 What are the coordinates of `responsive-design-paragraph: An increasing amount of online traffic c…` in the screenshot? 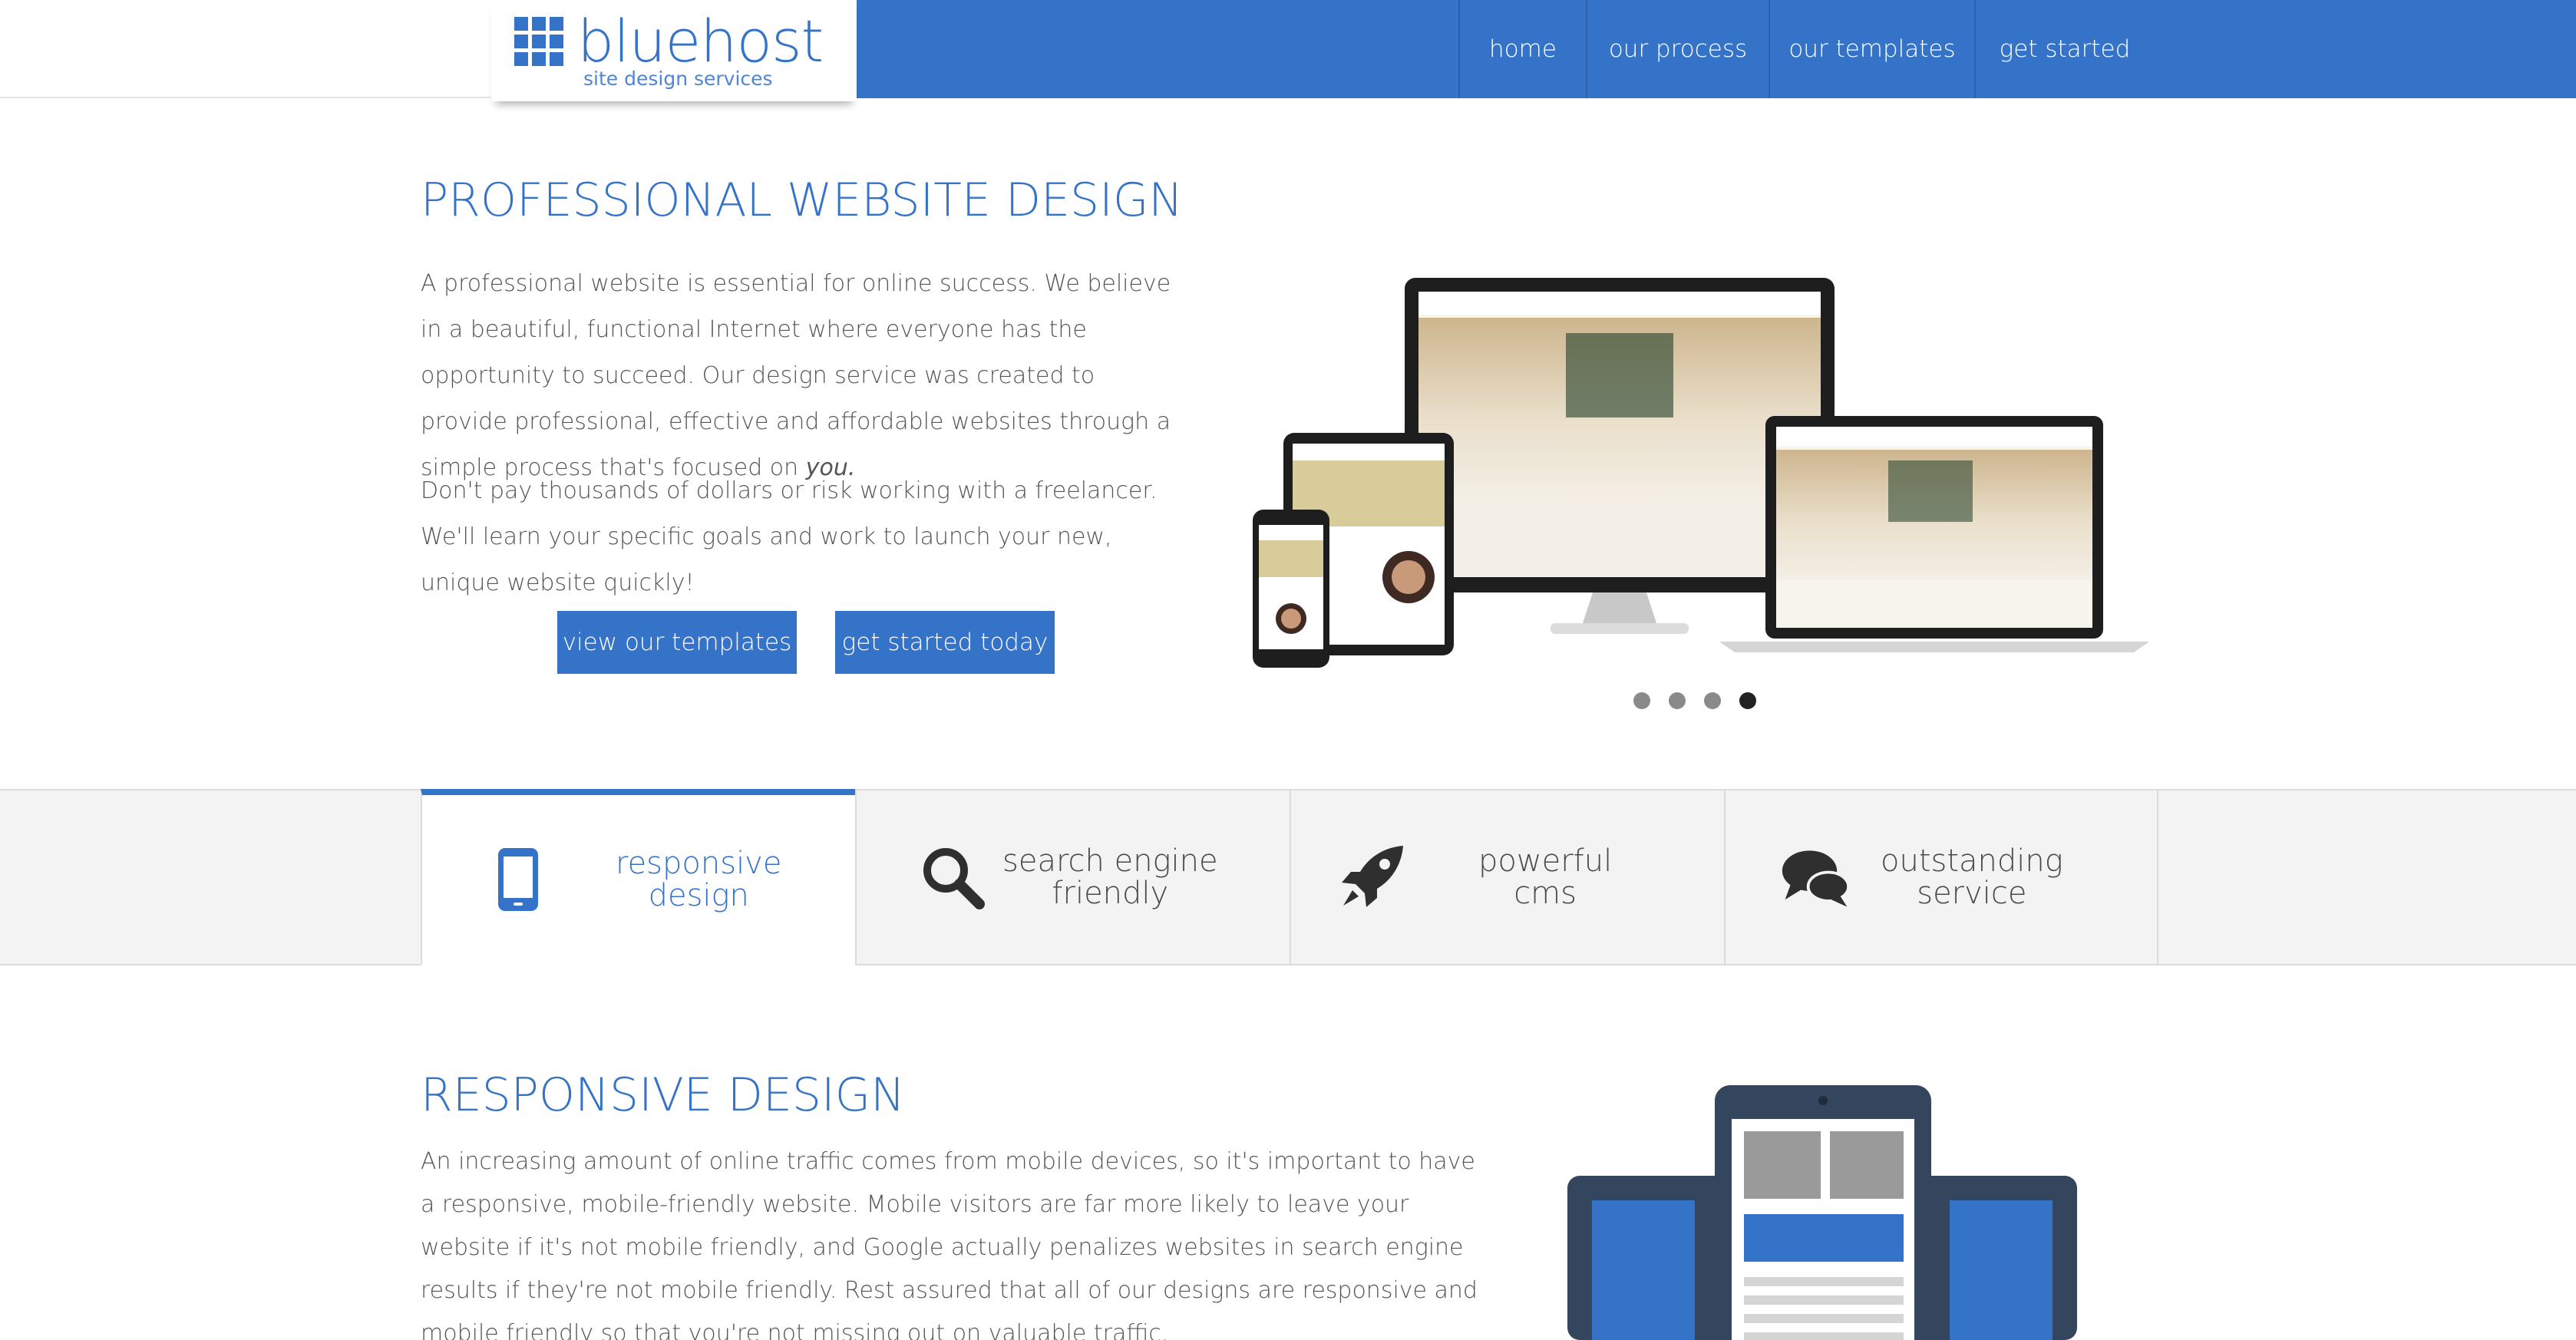 It's located at (949, 1244).